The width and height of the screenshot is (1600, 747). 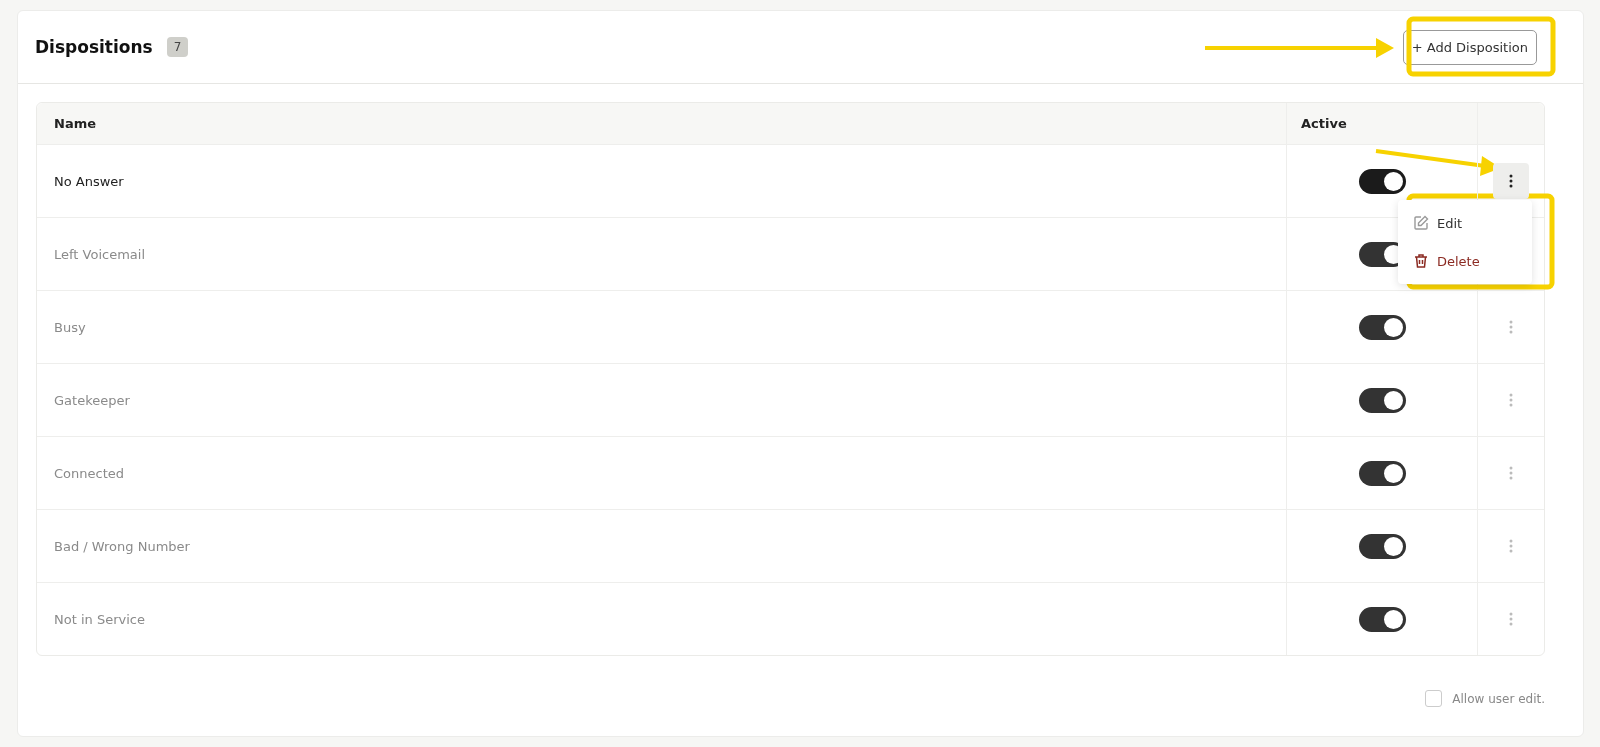 I want to click on menu-item: Edit, so click(x=1465, y=223).